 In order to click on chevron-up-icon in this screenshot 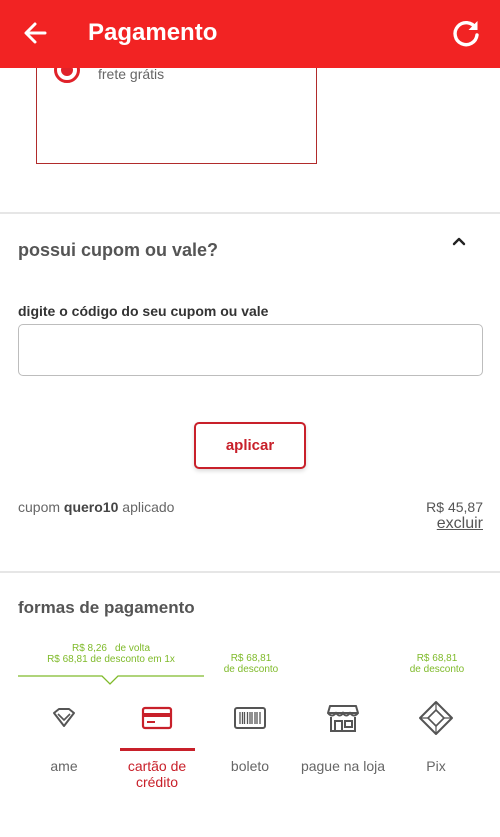, I will do `click(459, 242)`.